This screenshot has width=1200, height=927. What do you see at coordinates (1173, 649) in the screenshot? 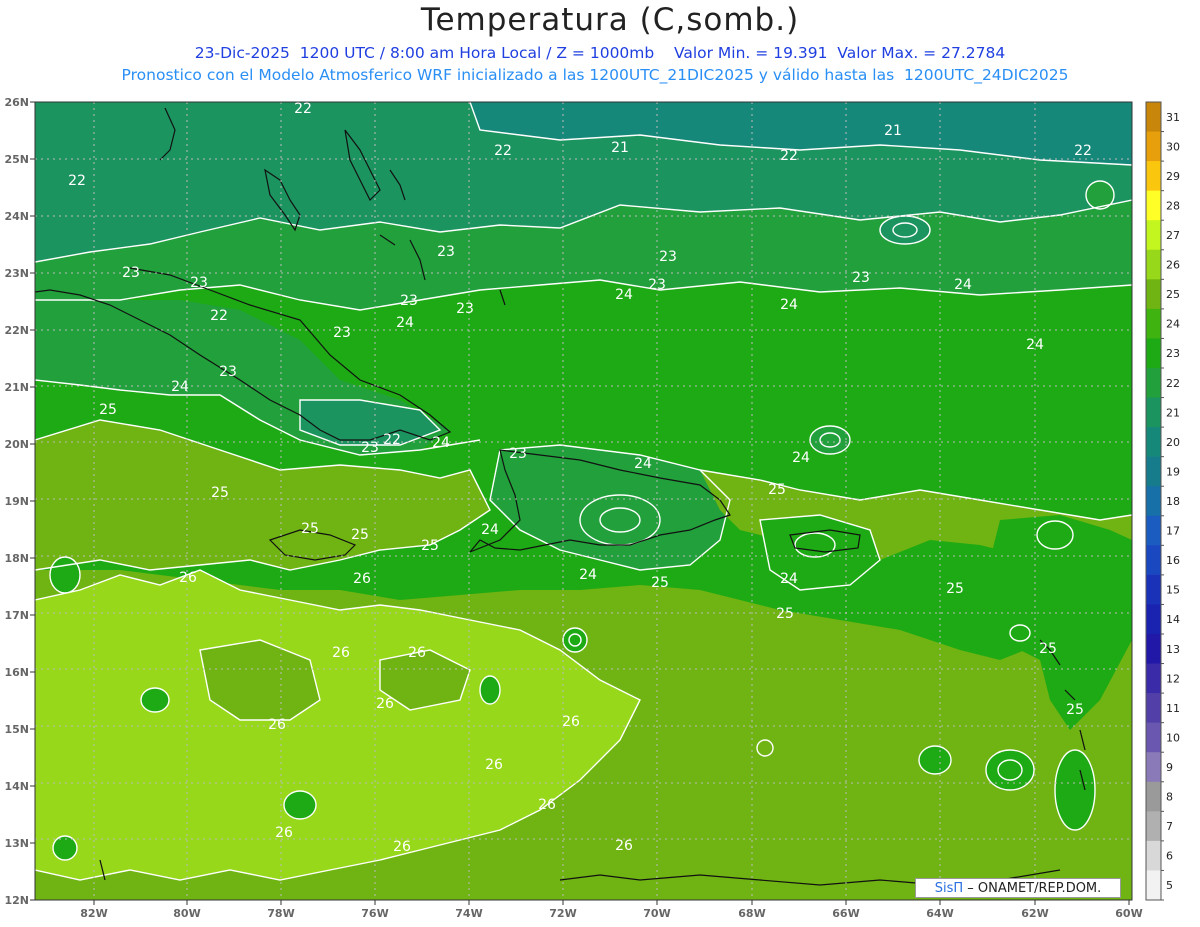
I see `colorbar-label: 13` at bounding box center [1173, 649].